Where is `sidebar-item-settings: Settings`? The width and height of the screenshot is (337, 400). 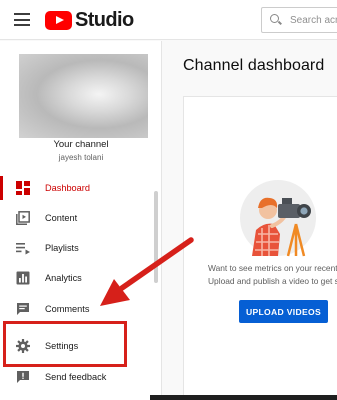
sidebar-item-settings: Settings is located at coordinates (76, 346).